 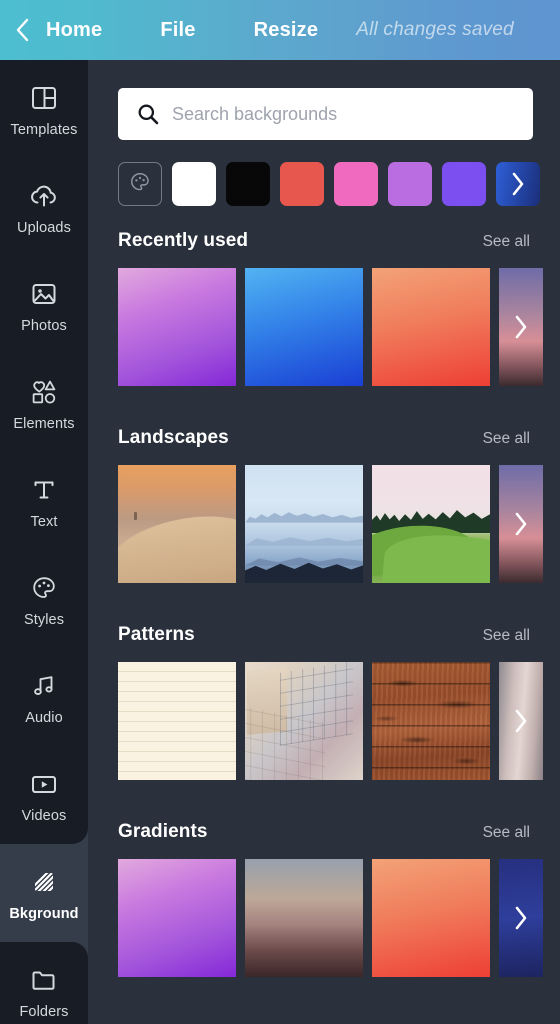 What do you see at coordinates (177, 721) in the screenshot?
I see `background-thumbnail-lined-paper-pattern` at bounding box center [177, 721].